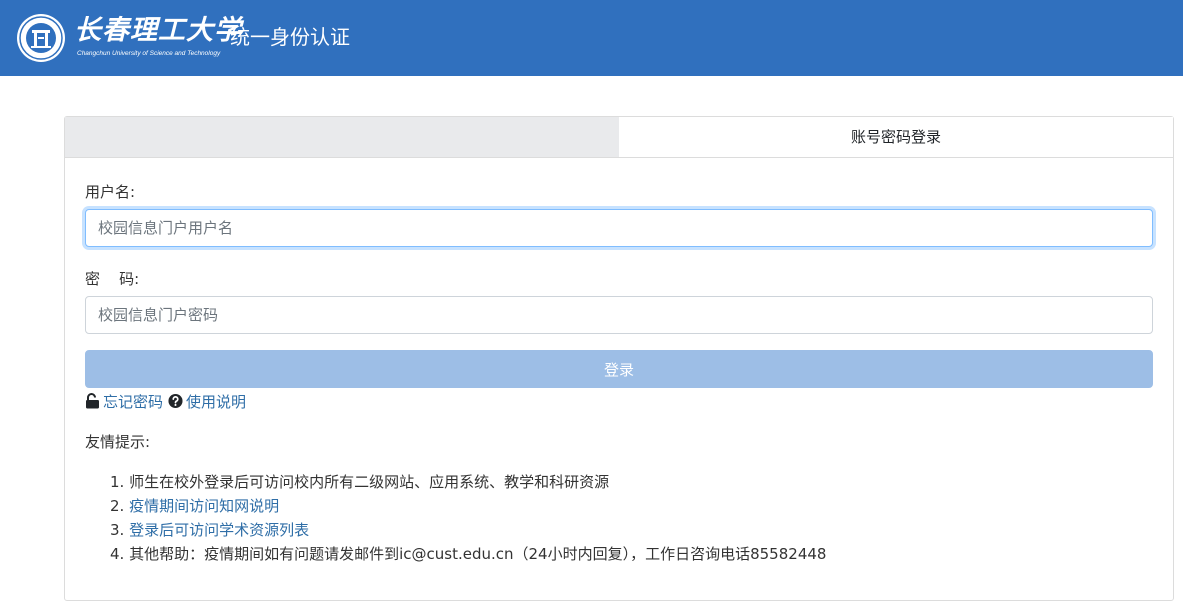 Image resolution: width=1183 pixels, height=613 pixels. I want to click on tip-number: 4., so click(117, 554).